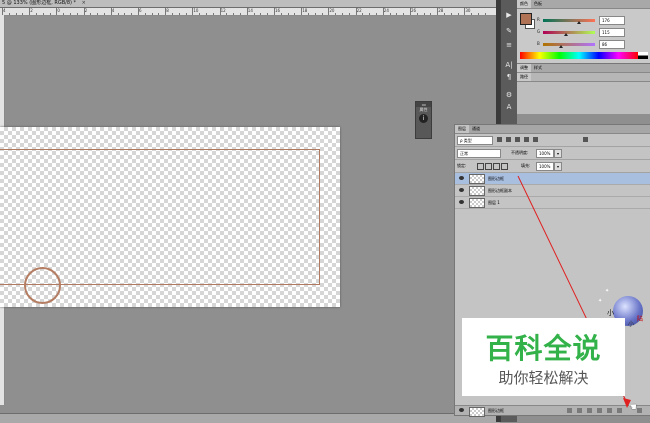 Image resolution: width=650 pixels, height=423 pixels. Describe the element at coordinates (619, 410) in the screenshot. I see `new-layer-icon` at that location.